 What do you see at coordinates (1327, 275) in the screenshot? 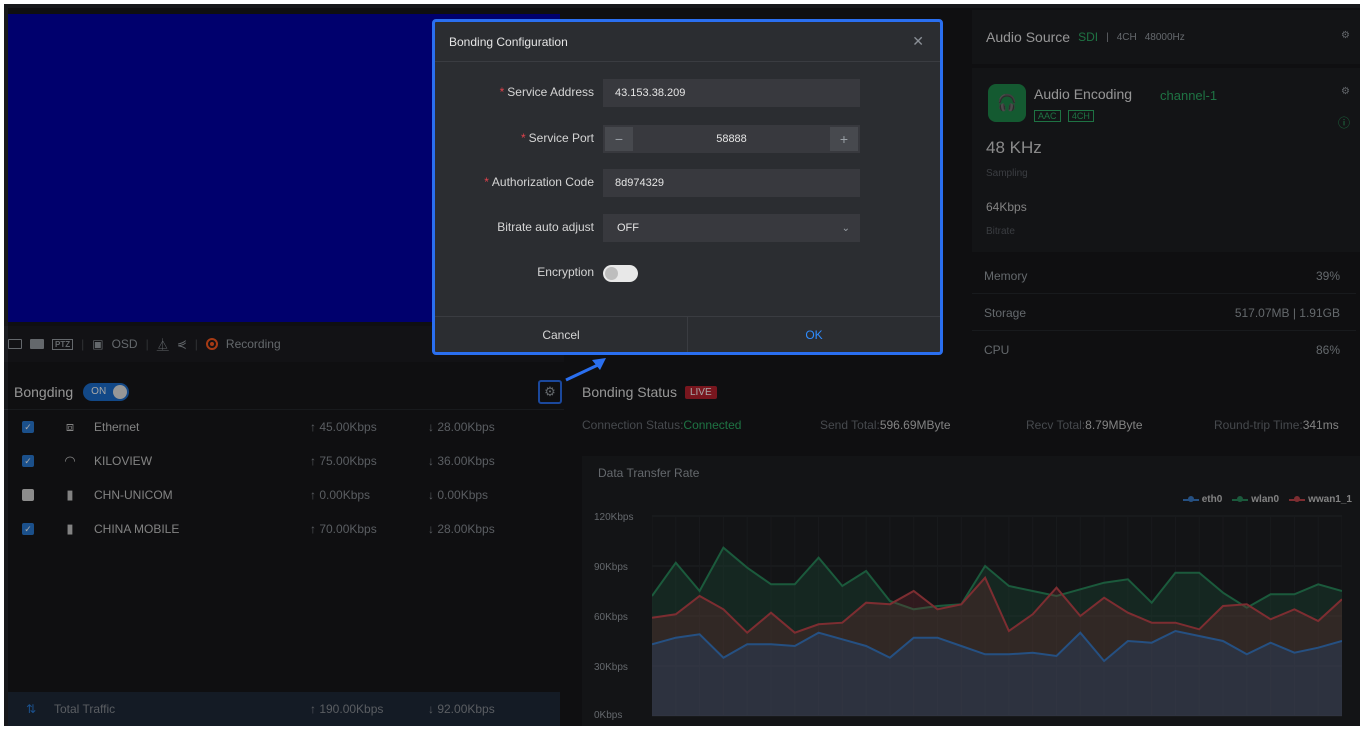
I see `memory-value: 39%` at bounding box center [1327, 275].